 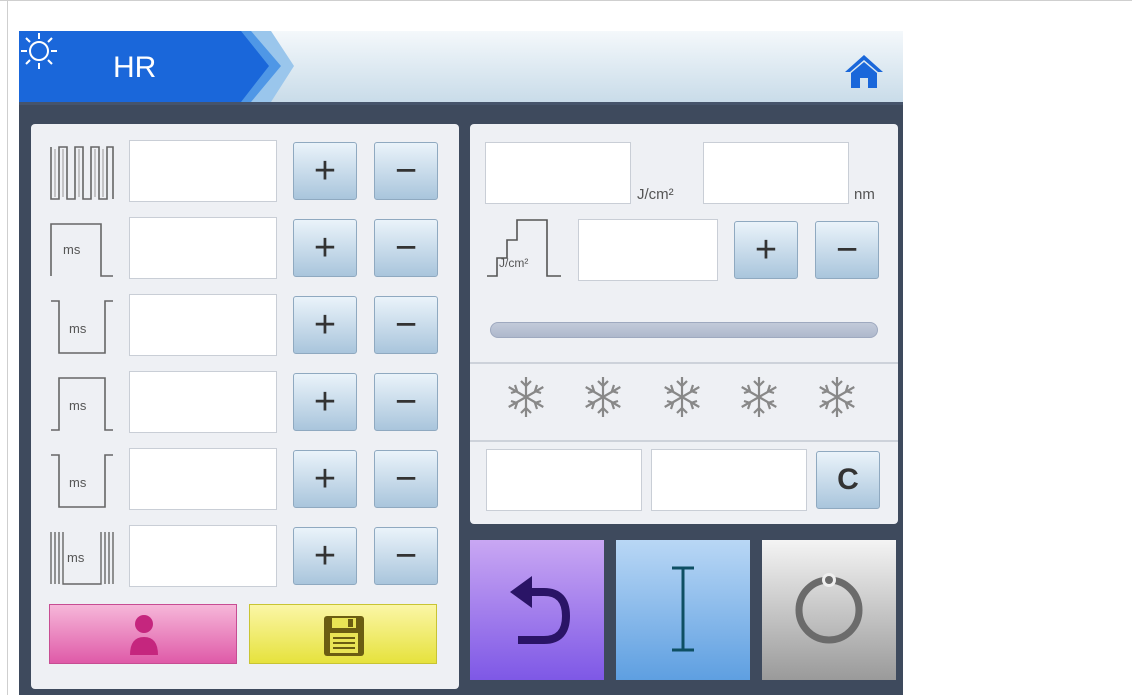 I want to click on pulse-fall-minus-button: −, so click(x=406, y=479).